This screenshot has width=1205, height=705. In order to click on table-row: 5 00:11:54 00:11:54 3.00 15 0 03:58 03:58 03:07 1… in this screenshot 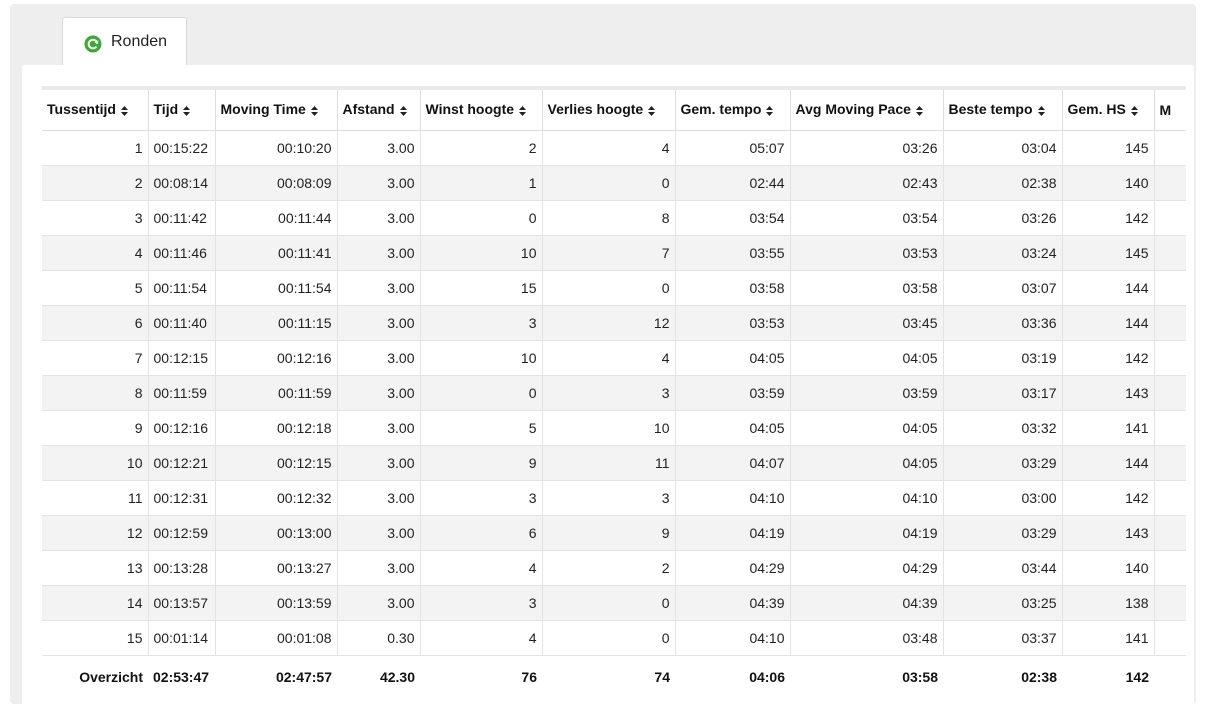, I will do `click(614, 288)`.